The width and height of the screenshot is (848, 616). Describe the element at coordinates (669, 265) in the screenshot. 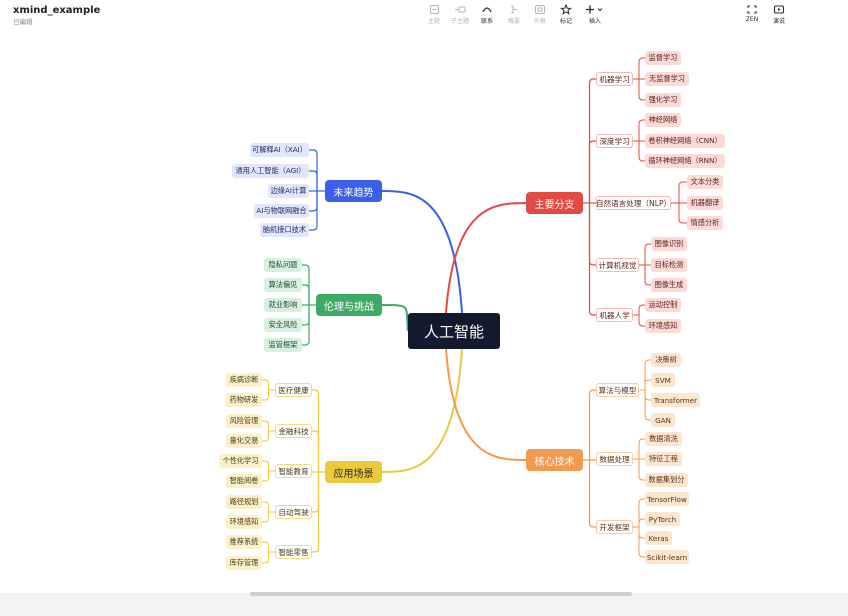

I see `topic-object-detection: 目标检测` at that location.